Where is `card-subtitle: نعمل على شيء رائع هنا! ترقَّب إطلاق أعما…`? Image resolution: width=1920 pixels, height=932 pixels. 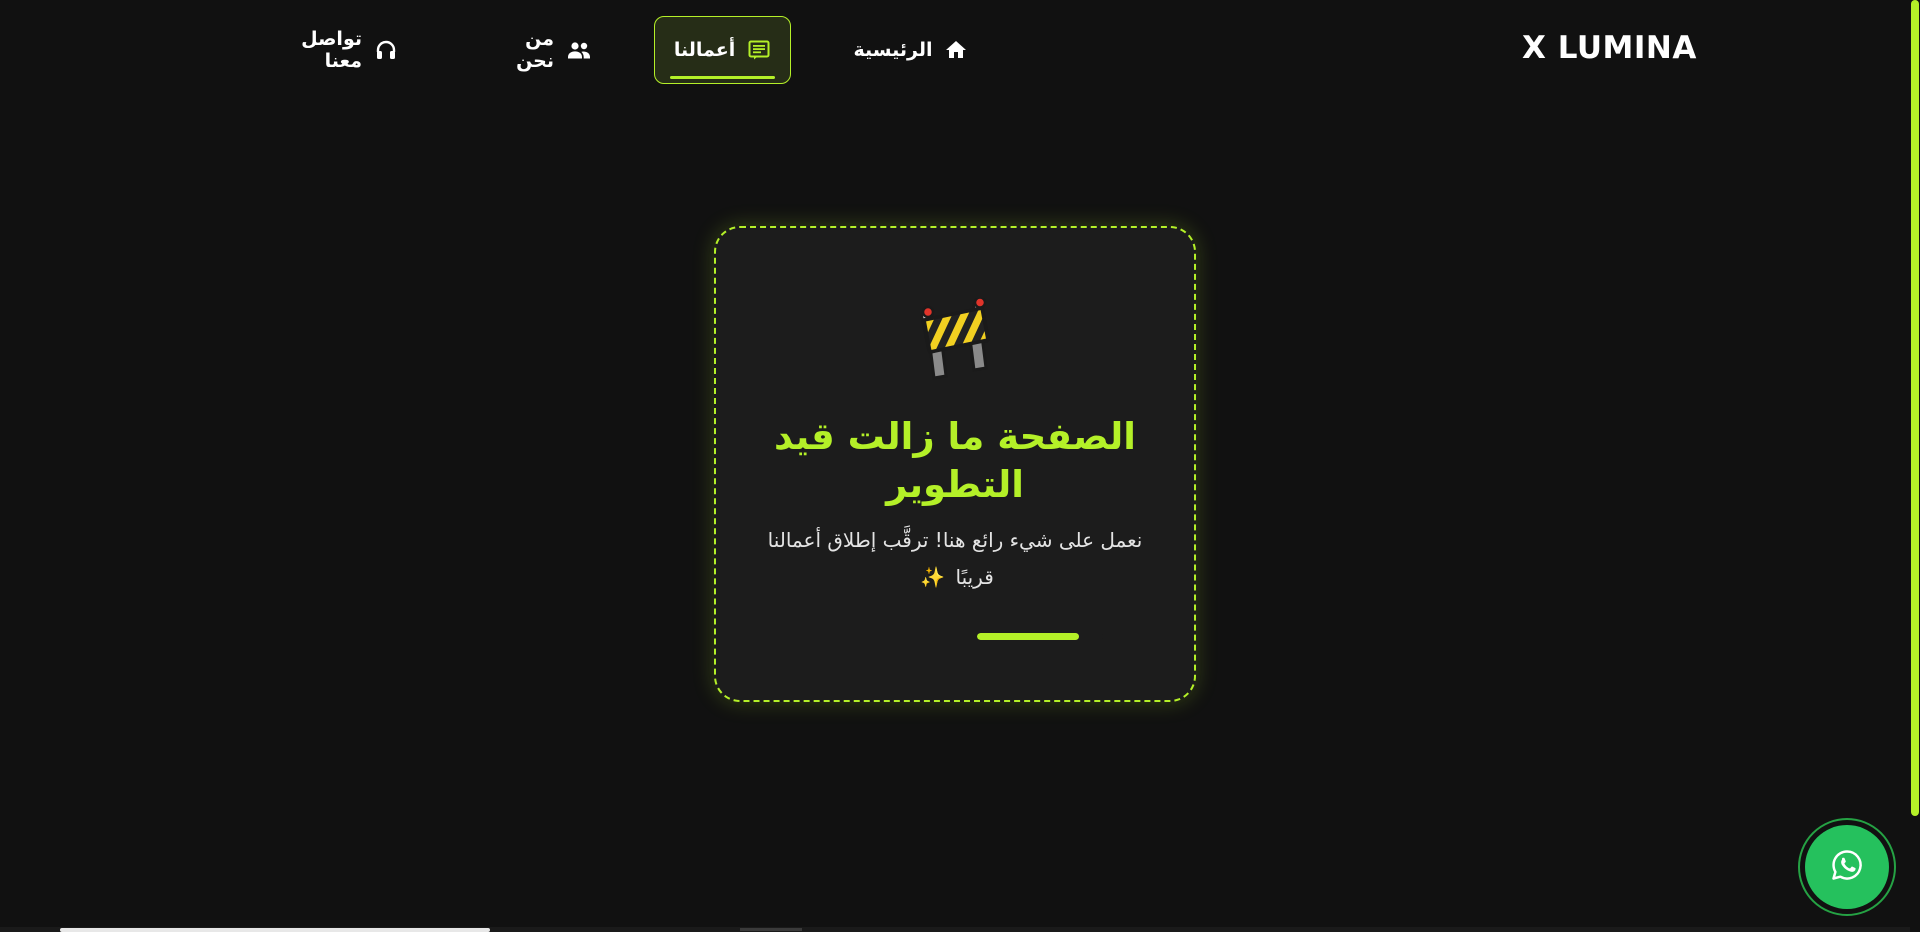 card-subtitle: نعمل على شيء رائع هنا! ترقَّب إطلاق أعما… is located at coordinates (955, 559).